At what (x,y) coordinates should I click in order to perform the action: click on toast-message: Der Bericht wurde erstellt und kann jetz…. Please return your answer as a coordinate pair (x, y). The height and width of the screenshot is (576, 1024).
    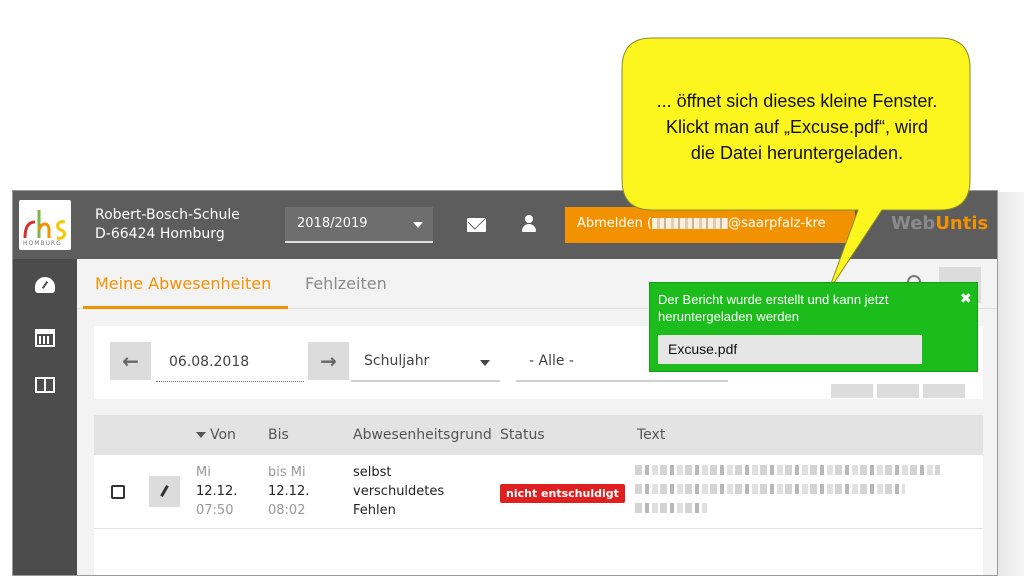
    Looking at the image, I should click on (773, 308).